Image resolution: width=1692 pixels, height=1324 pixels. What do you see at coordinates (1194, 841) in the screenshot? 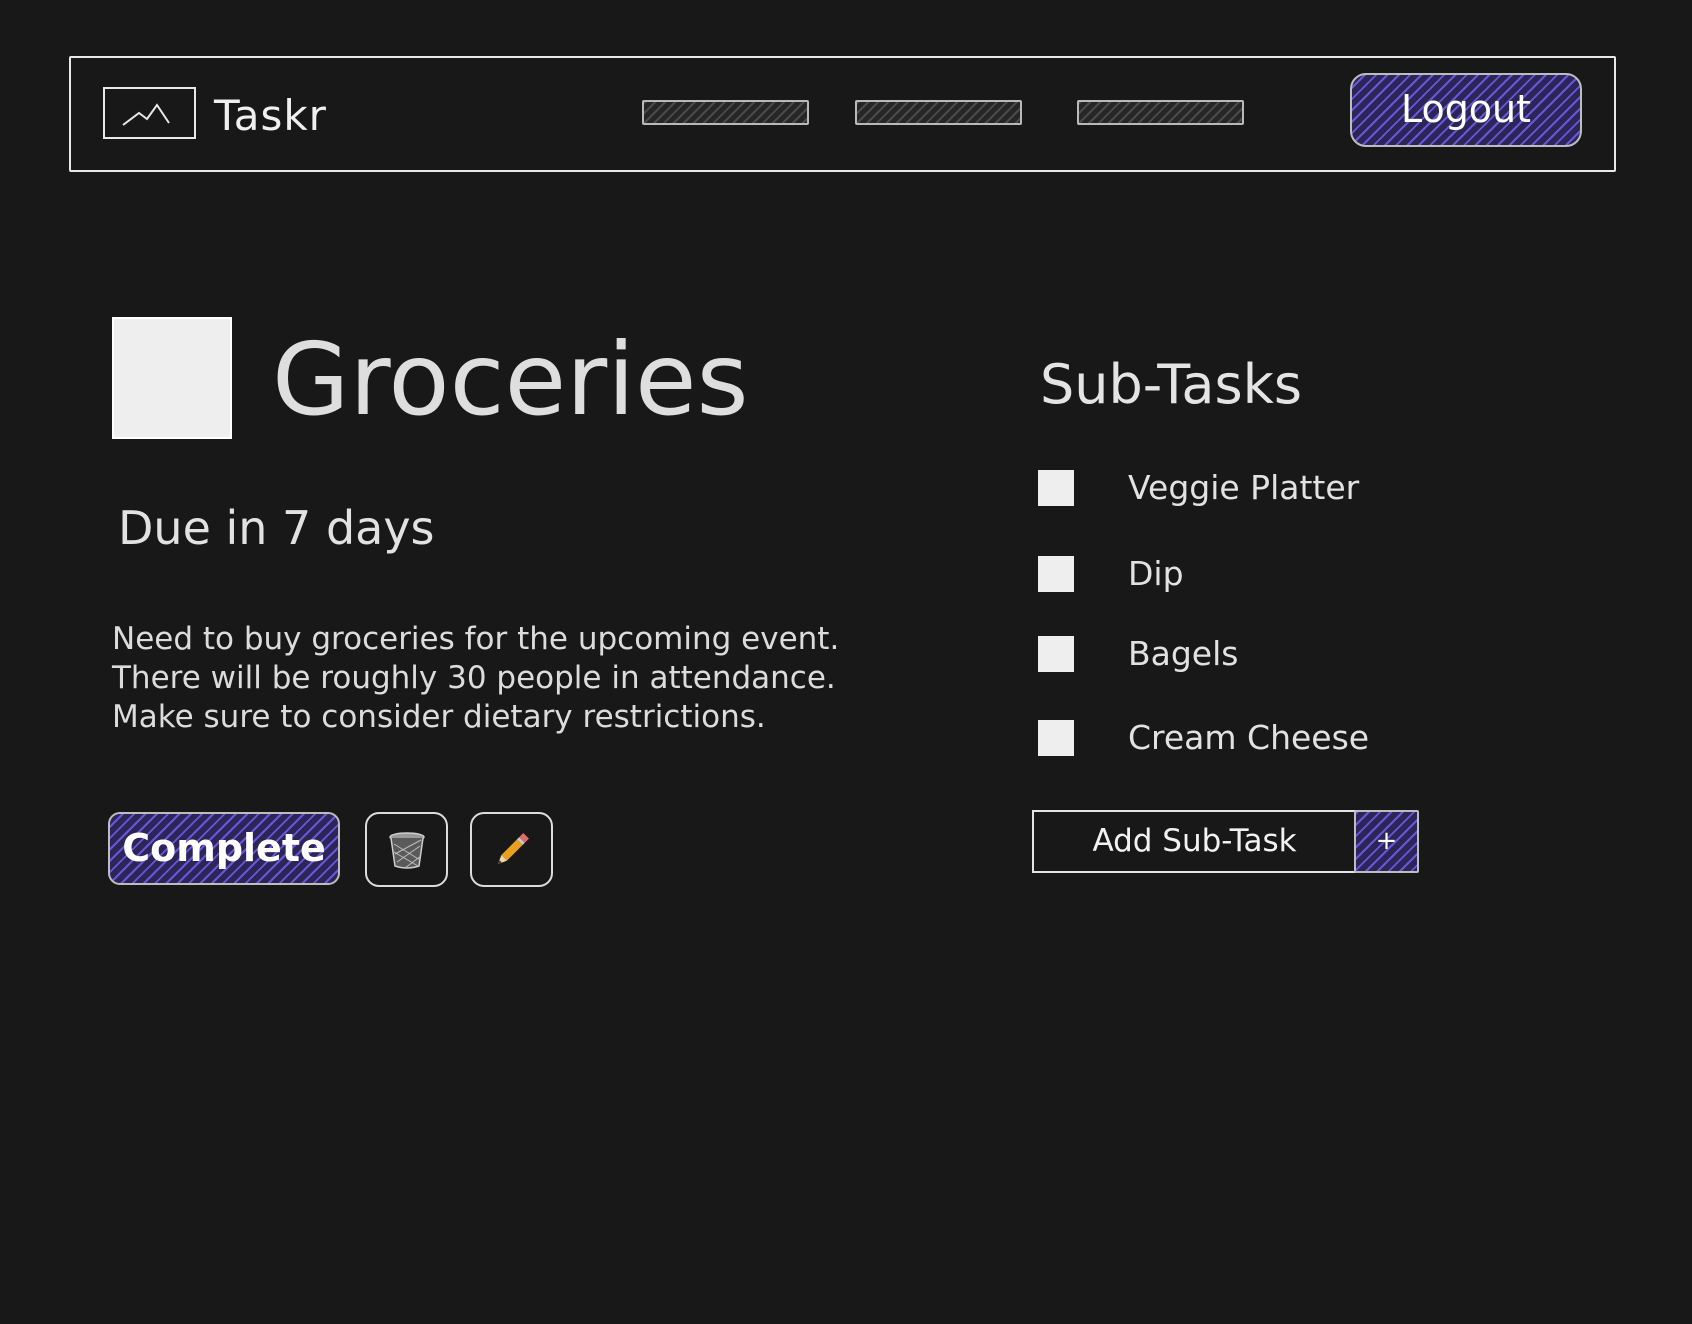
I see `add-subtask-input: Add Sub-Task` at bounding box center [1194, 841].